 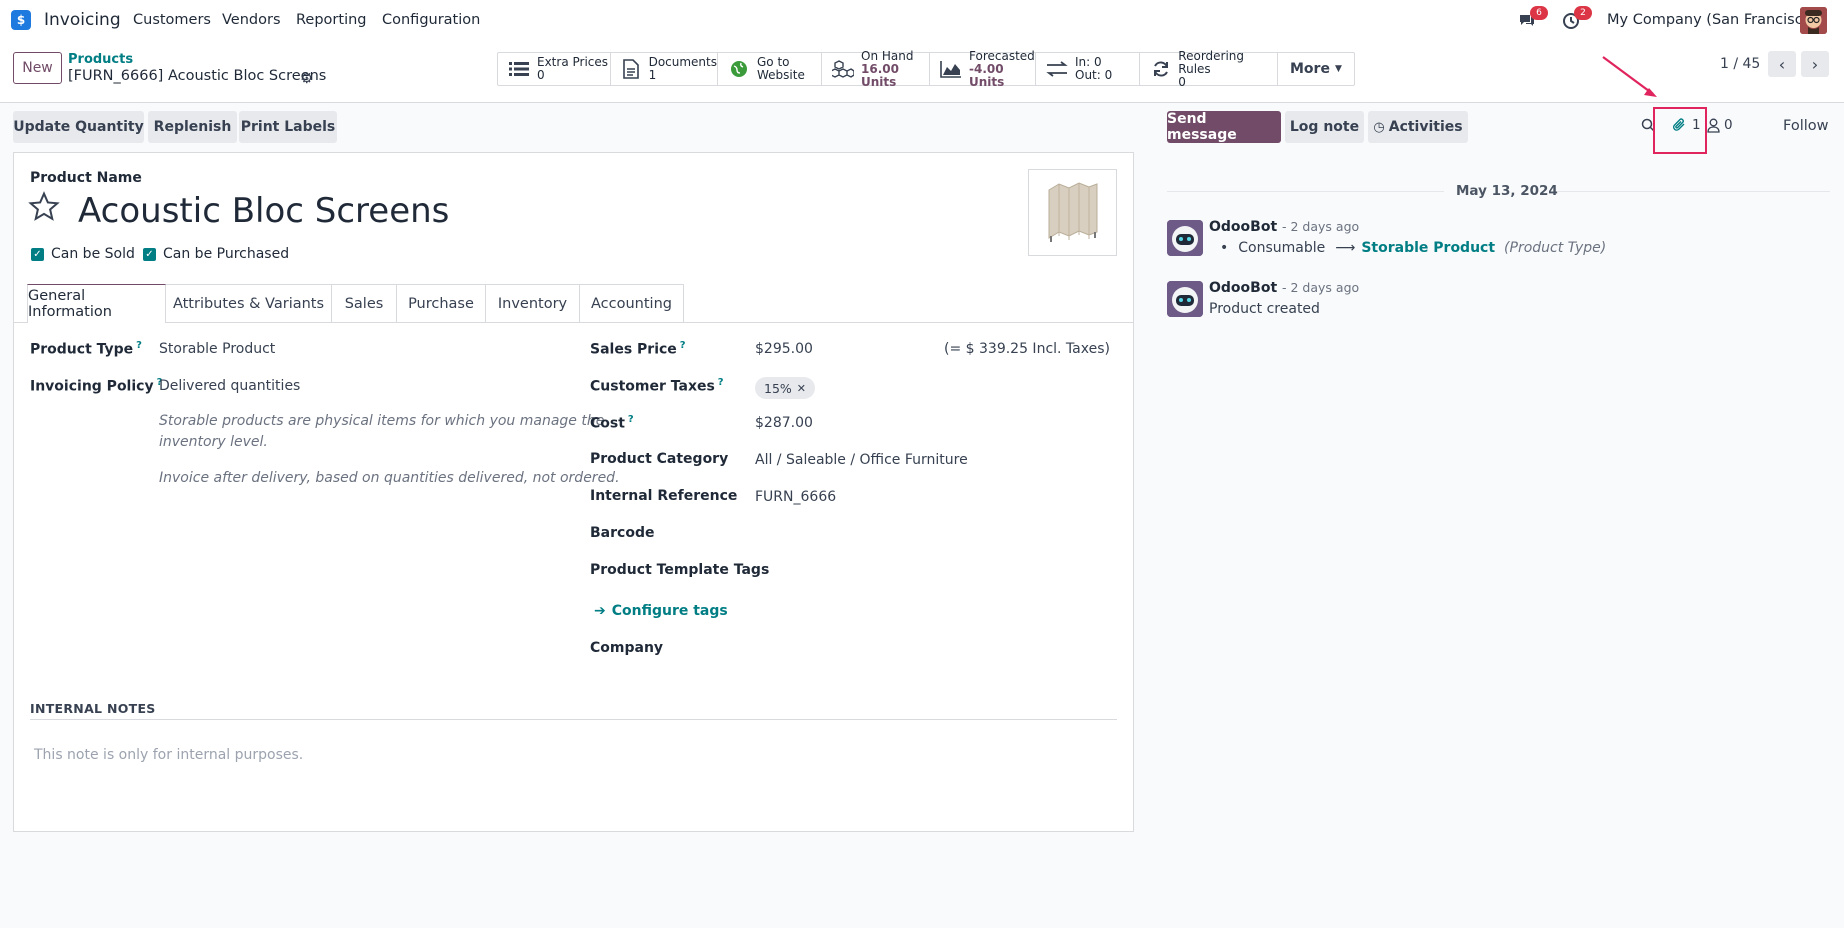 What do you see at coordinates (1418, 127) in the screenshot?
I see `activities-button-chatter: ◷ Activities` at bounding box center [1418, 127].